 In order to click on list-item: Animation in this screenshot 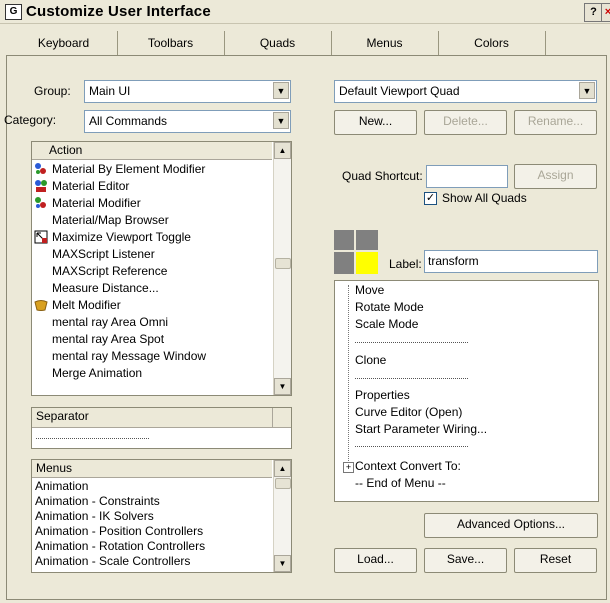, I will do `click(61, 486)`.